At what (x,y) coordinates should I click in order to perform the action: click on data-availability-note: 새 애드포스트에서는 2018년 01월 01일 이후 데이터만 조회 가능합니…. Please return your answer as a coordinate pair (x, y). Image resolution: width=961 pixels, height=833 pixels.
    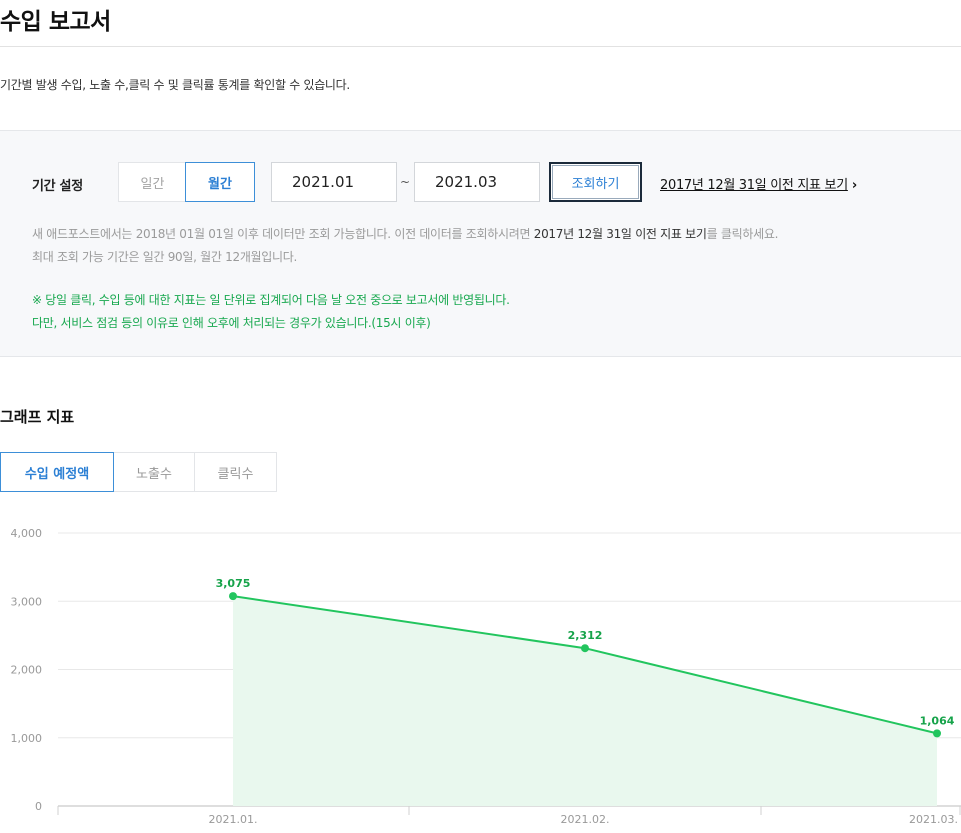
    Looking at the image, I should click on (405, 233).